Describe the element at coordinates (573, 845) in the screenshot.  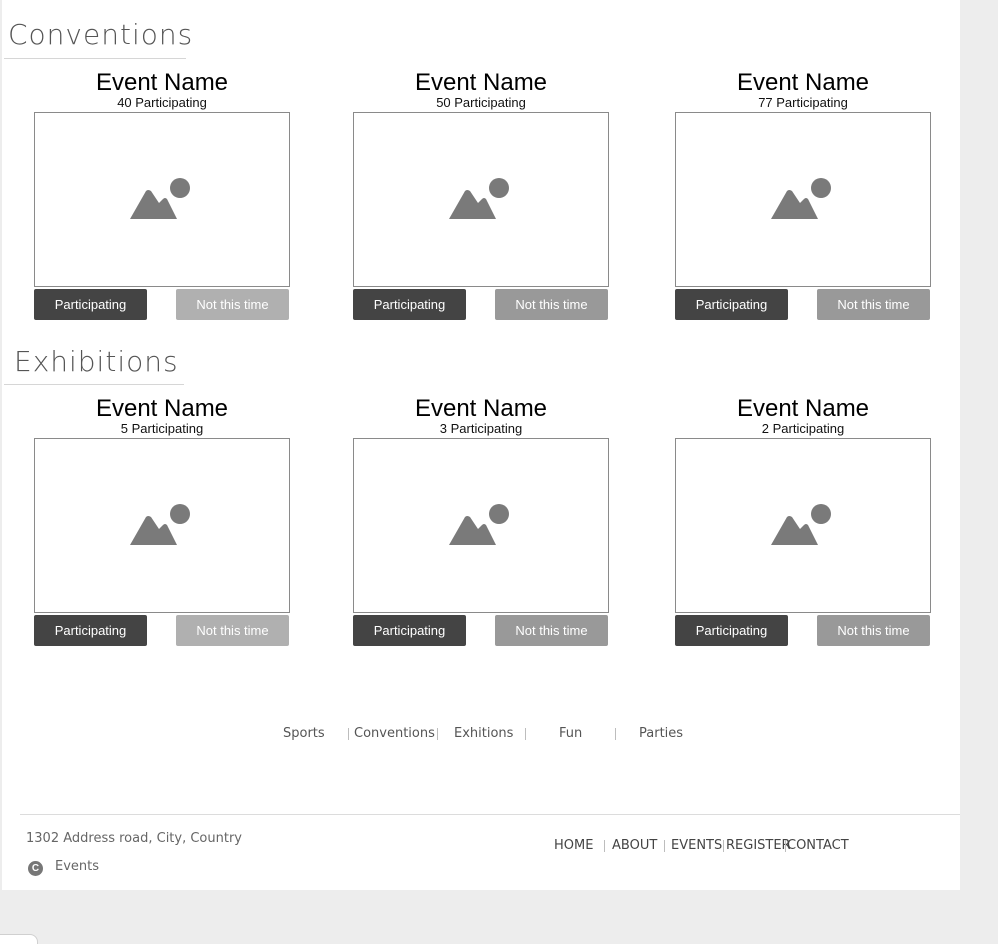
I see `footer-link-home: HOME` at that location.